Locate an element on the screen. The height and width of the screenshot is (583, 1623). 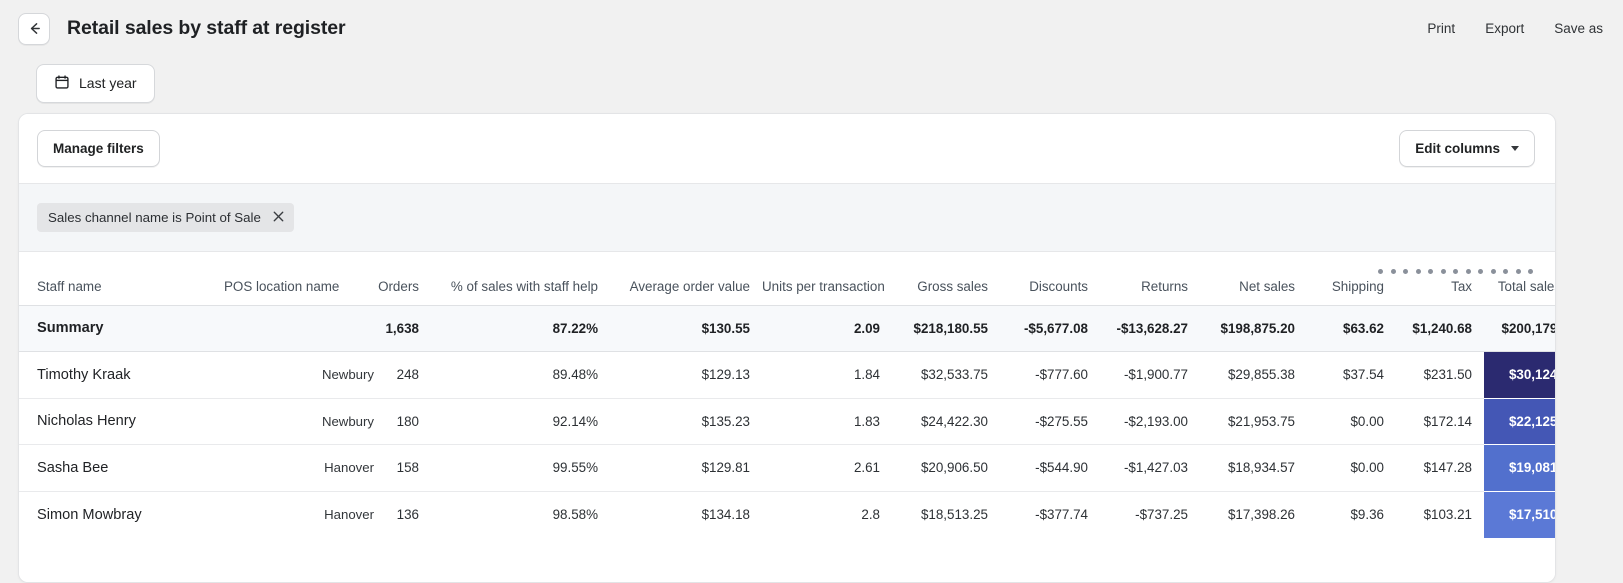
manage-filters-button: Manage filters is located at coordinates (98, 148).